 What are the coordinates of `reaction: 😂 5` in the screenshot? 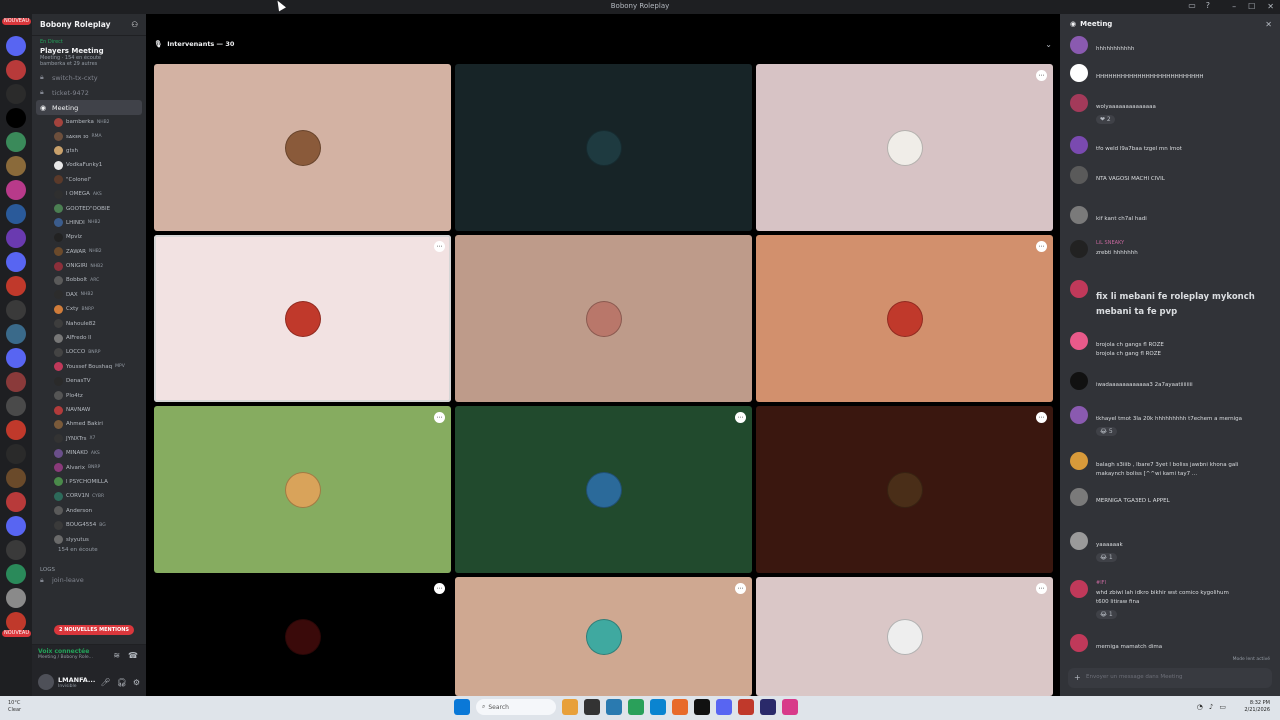 It's located at (1106, 431).